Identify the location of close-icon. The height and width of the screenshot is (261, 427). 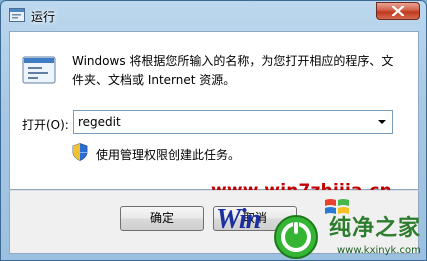
(398, 11).